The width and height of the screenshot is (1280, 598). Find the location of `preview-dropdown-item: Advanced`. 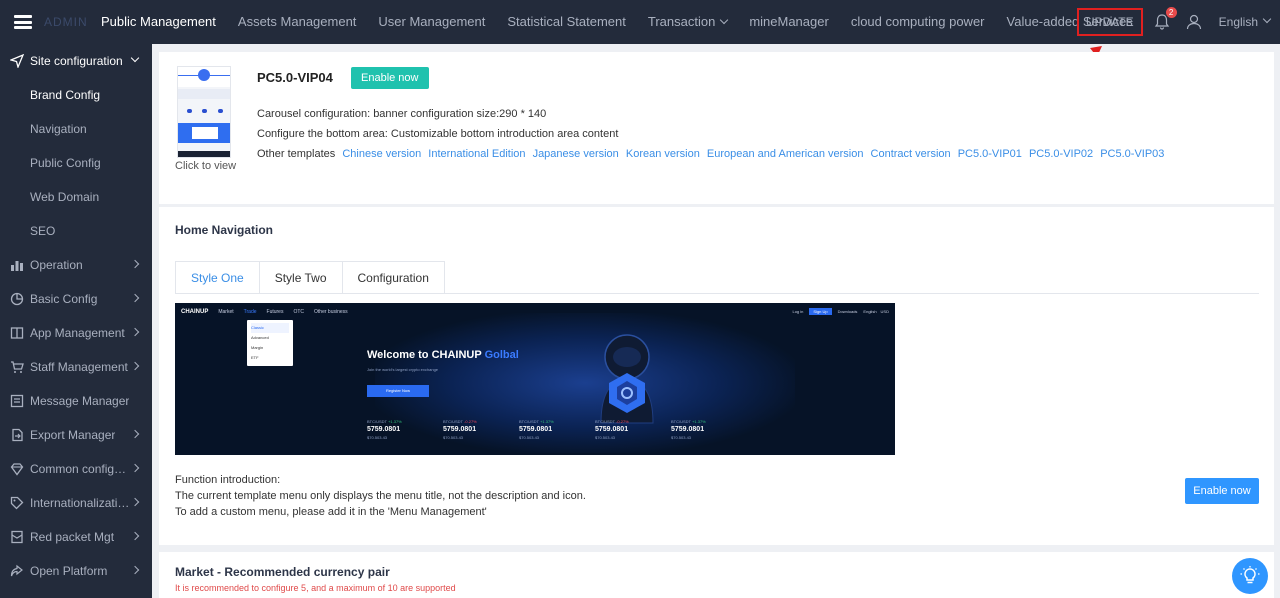

preview-dropdown-item: Advanced is located at coordinates (260, 337).